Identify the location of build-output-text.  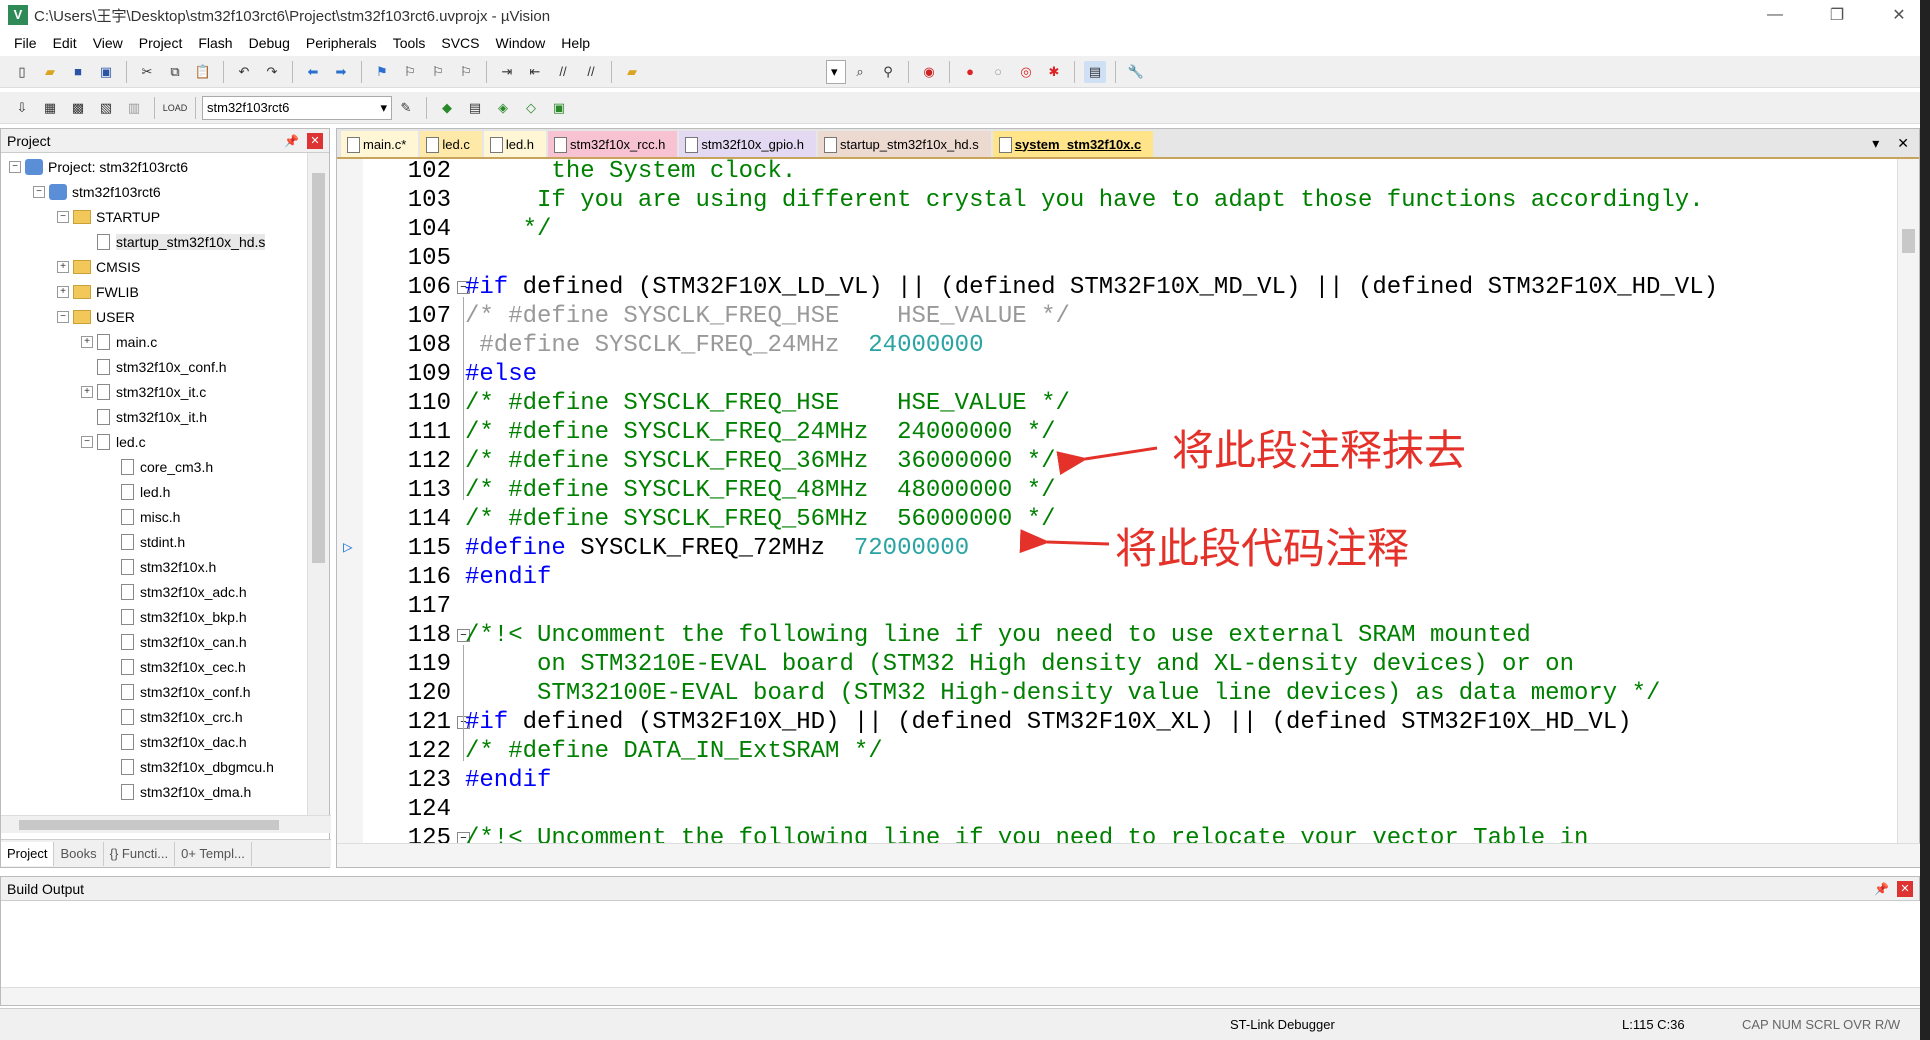
(961, 945).